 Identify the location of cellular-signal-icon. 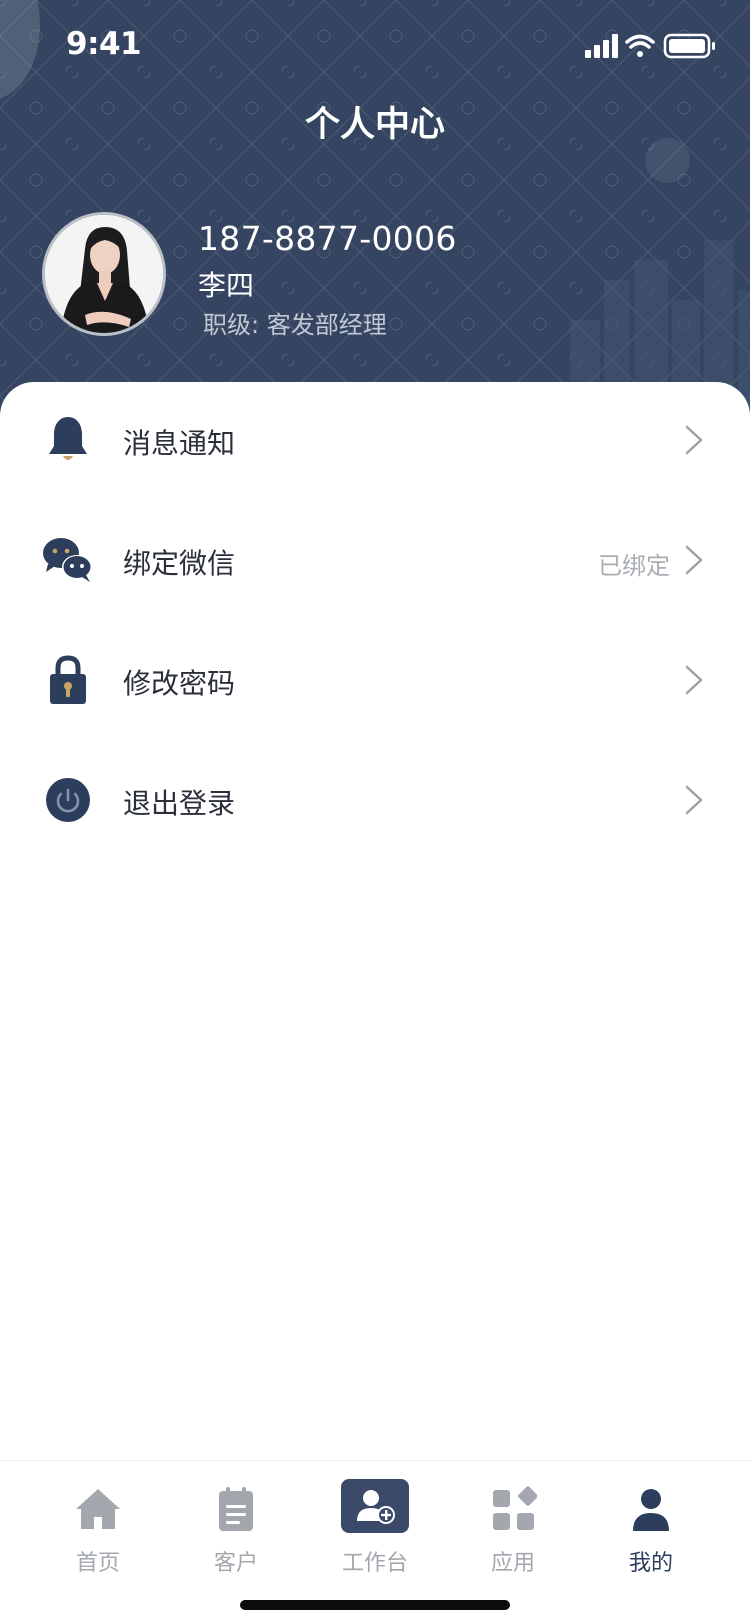
(601, 46).